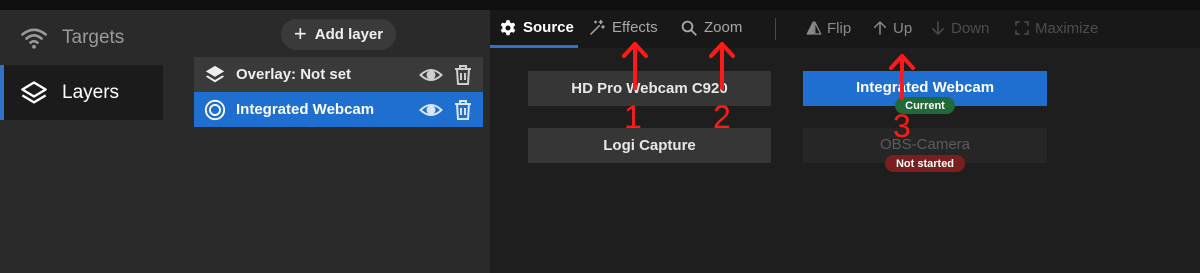 This screenshot has width=1200, height=273. What do you see at coordinates (723, 27) in the screenshot?
I see `tab-label: Zoom` at bounding box center [723, 27].